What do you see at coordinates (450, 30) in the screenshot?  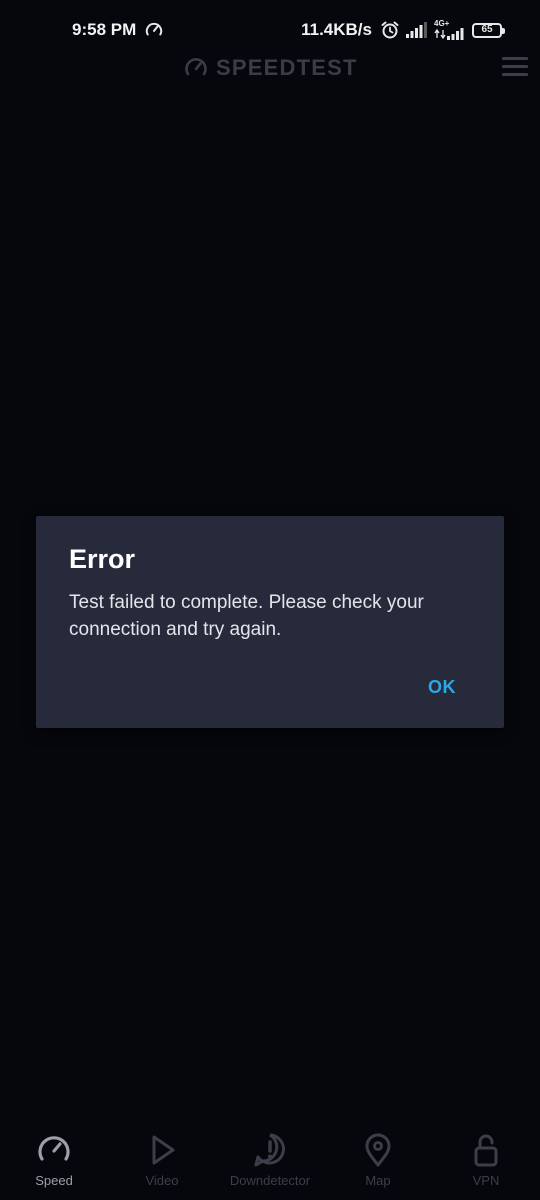 I see `signal-4g-icon: 4G+` at bounding box center [450, 30].